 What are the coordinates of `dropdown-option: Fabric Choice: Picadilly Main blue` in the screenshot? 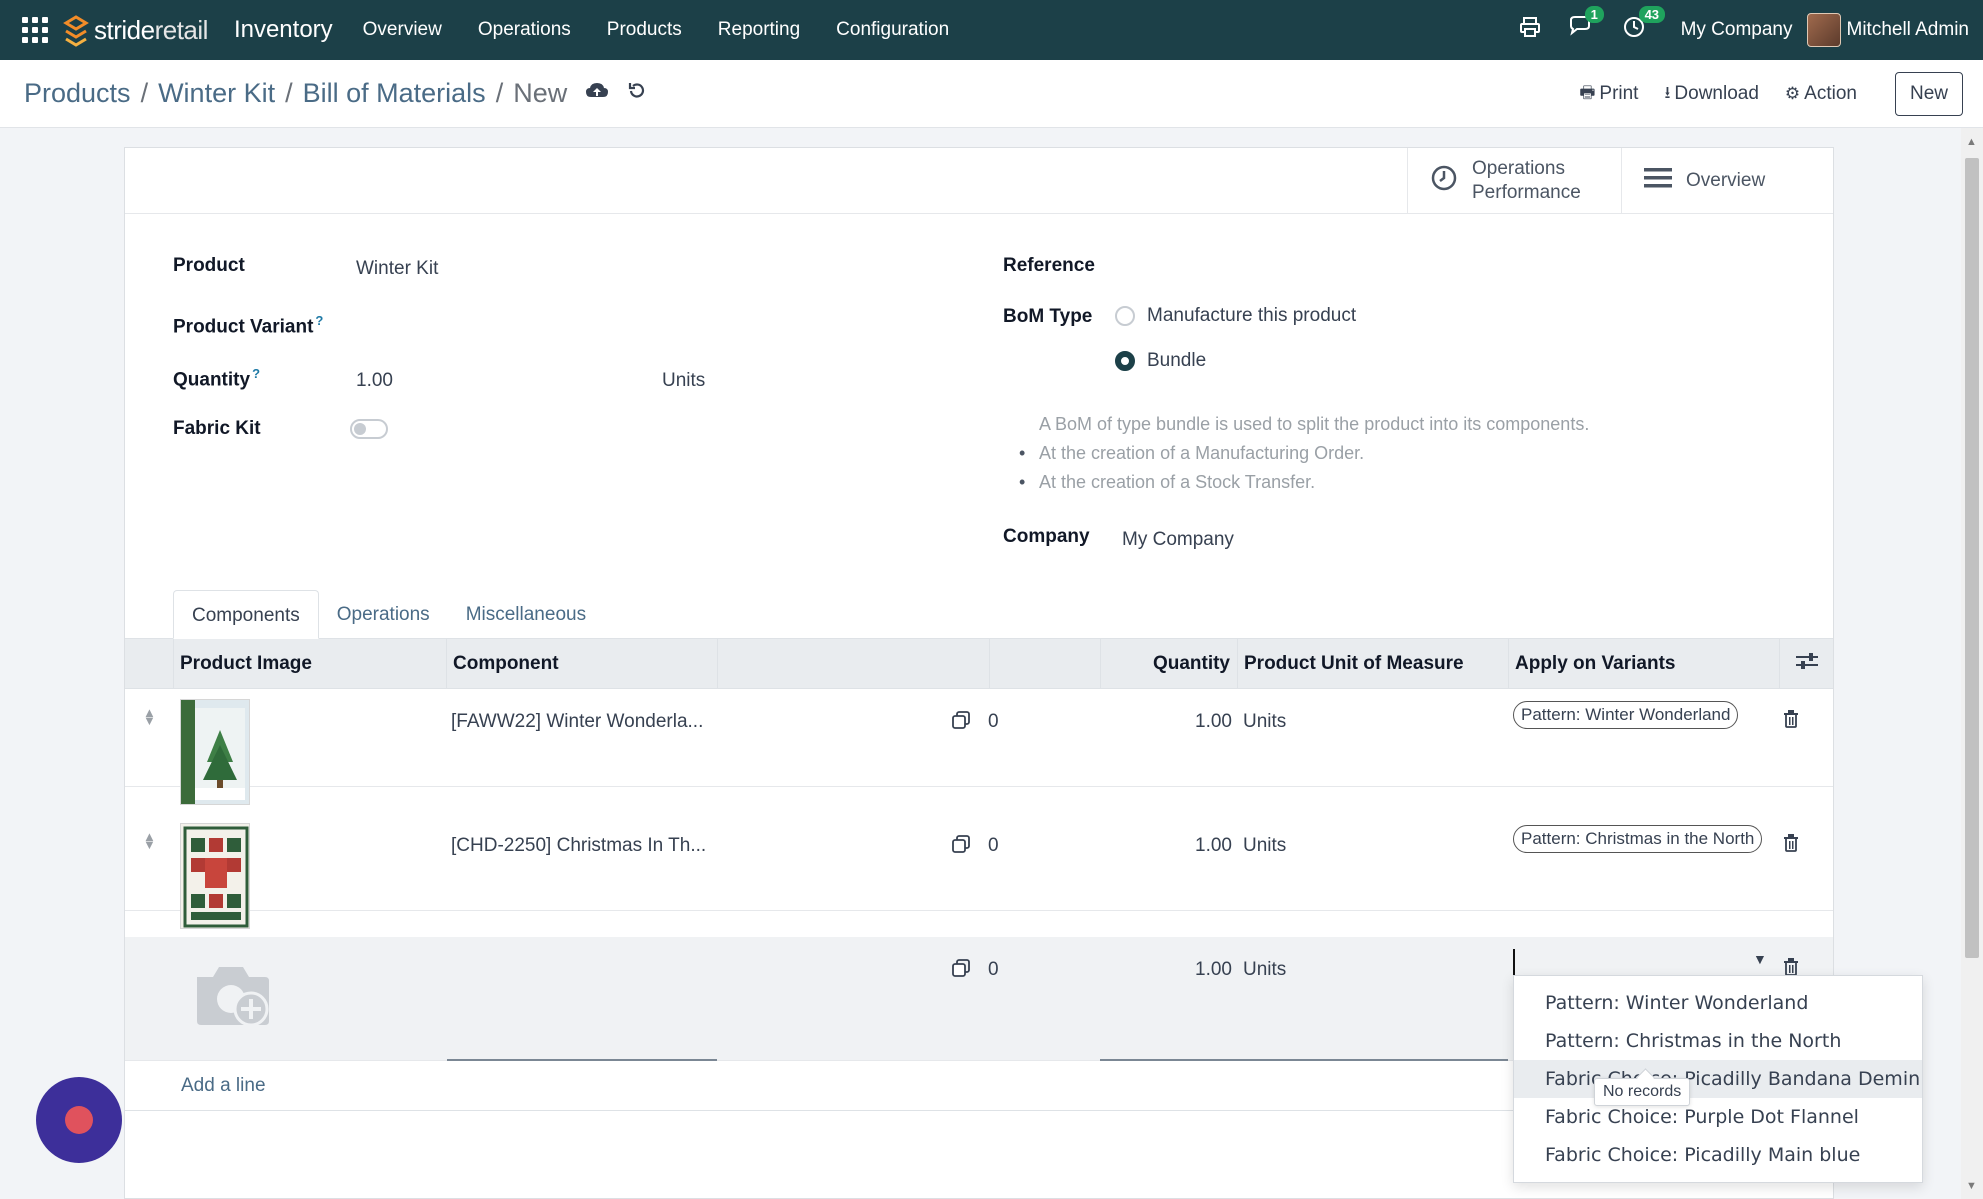 It's located at (1718, 1155).